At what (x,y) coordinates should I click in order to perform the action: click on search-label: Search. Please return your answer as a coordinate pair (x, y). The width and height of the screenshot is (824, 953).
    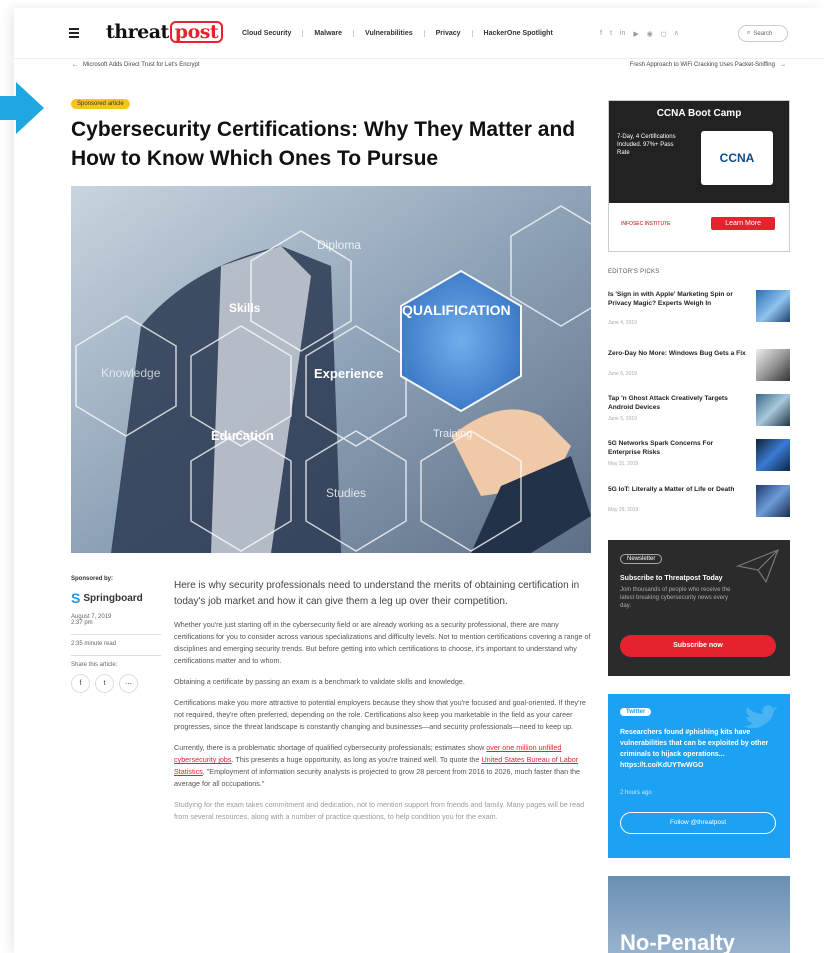
    Looking at the image, I should click on (763, 33).